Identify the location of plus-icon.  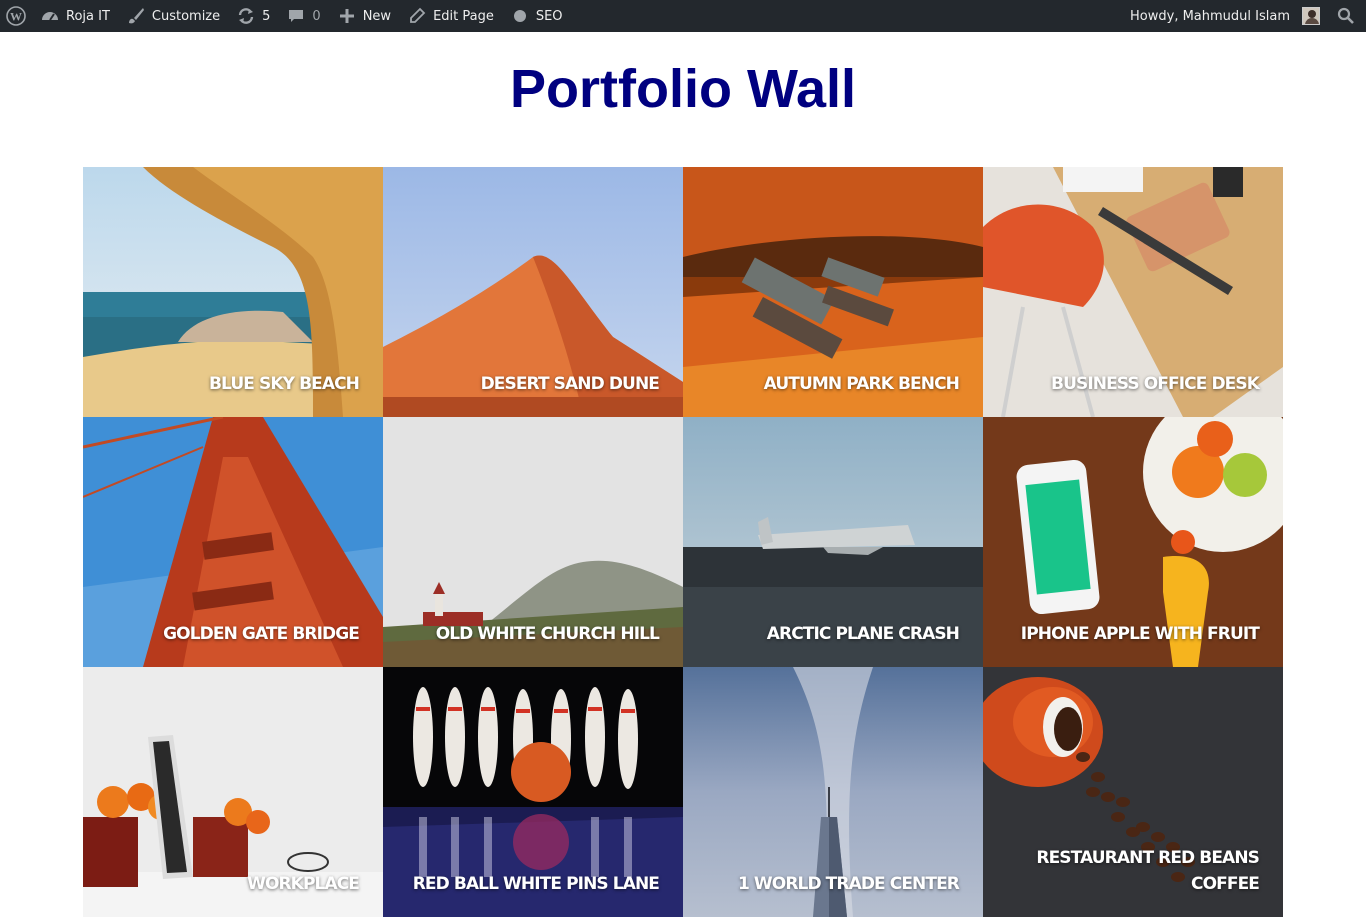
(347, 16).